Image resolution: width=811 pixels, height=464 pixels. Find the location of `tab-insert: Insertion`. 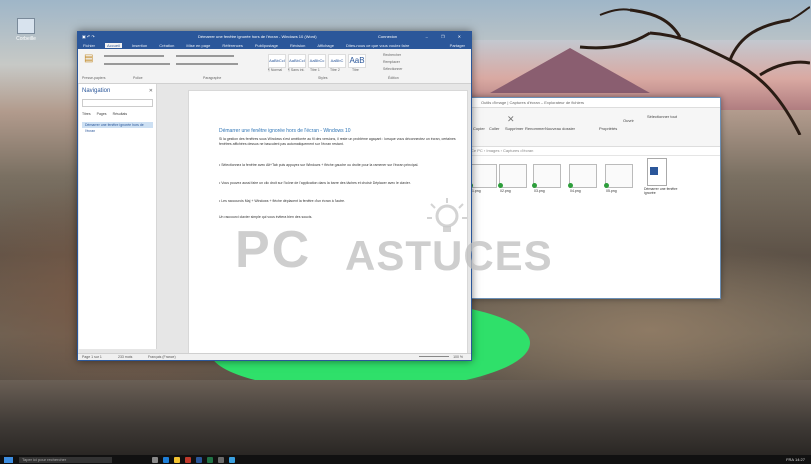

tab-insert: Insertion is located at coordinates (139, 45).